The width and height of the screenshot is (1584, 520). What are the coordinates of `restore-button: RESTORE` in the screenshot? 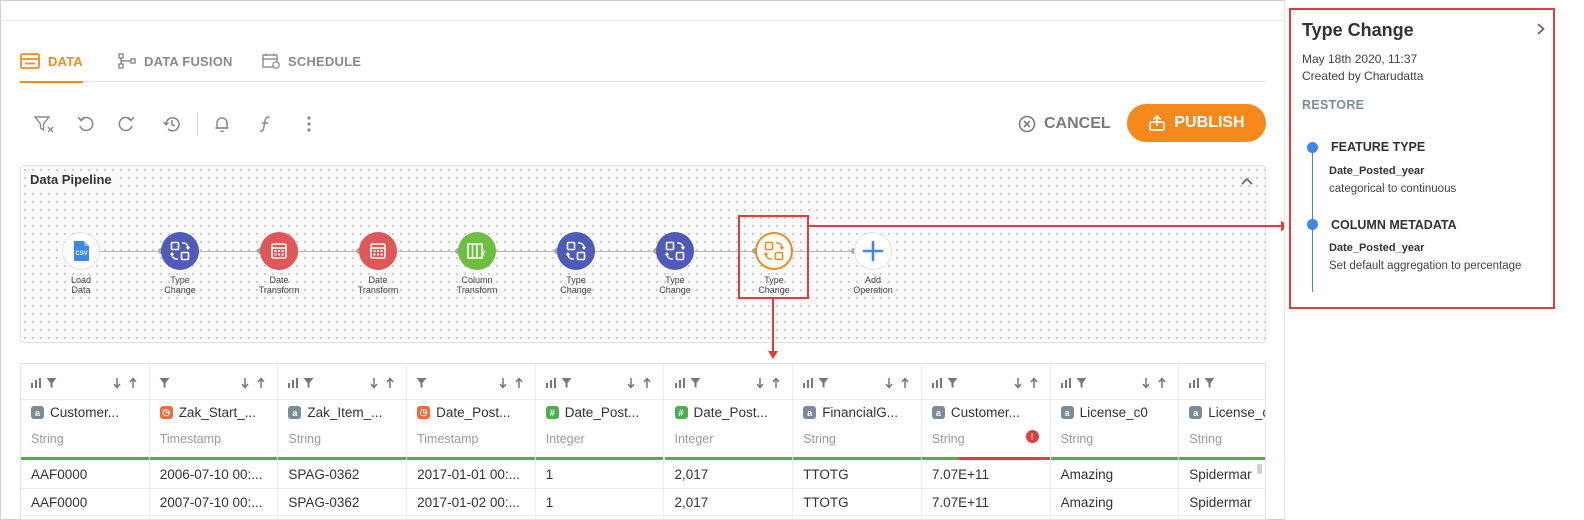 It's located at (1333, 105).